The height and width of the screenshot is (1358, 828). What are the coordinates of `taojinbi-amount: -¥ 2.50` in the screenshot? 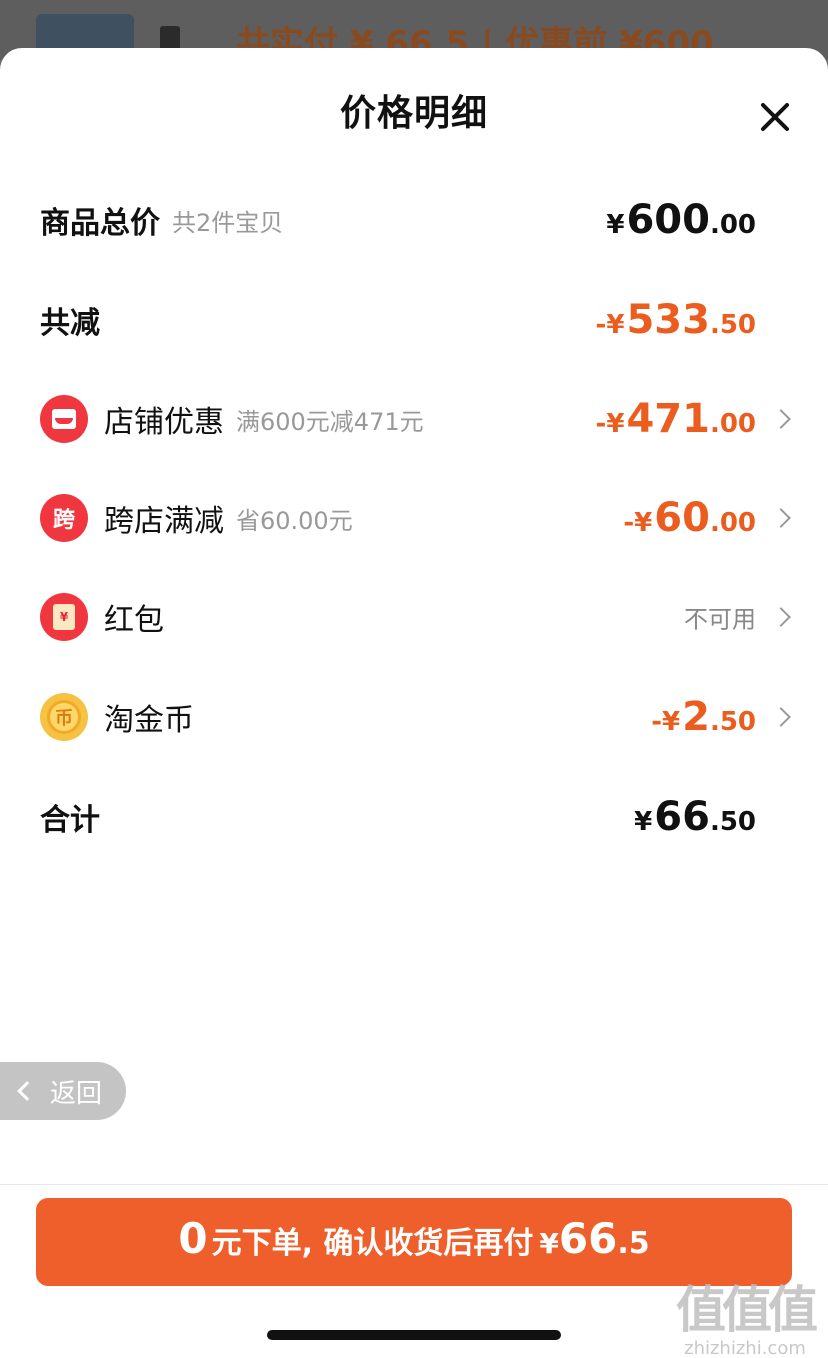 It's located at (703, 717).